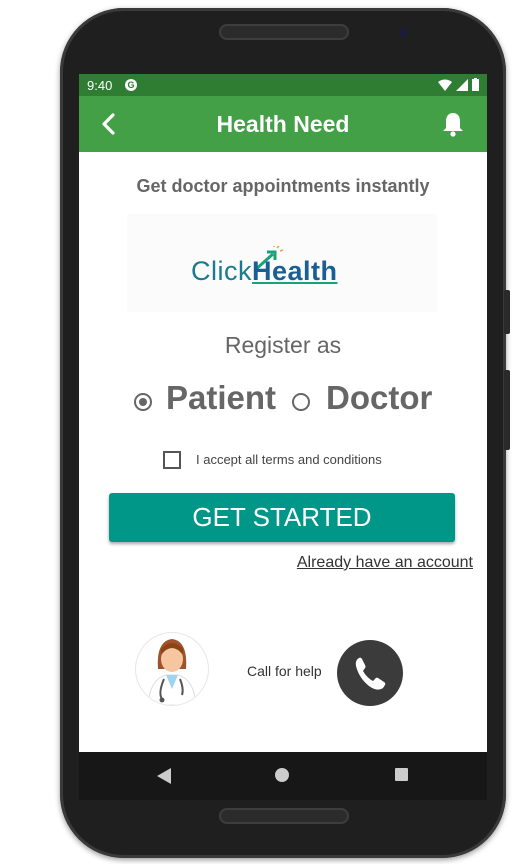 The image size is (512, 864). I want to click on call-button, so click(370, 673).